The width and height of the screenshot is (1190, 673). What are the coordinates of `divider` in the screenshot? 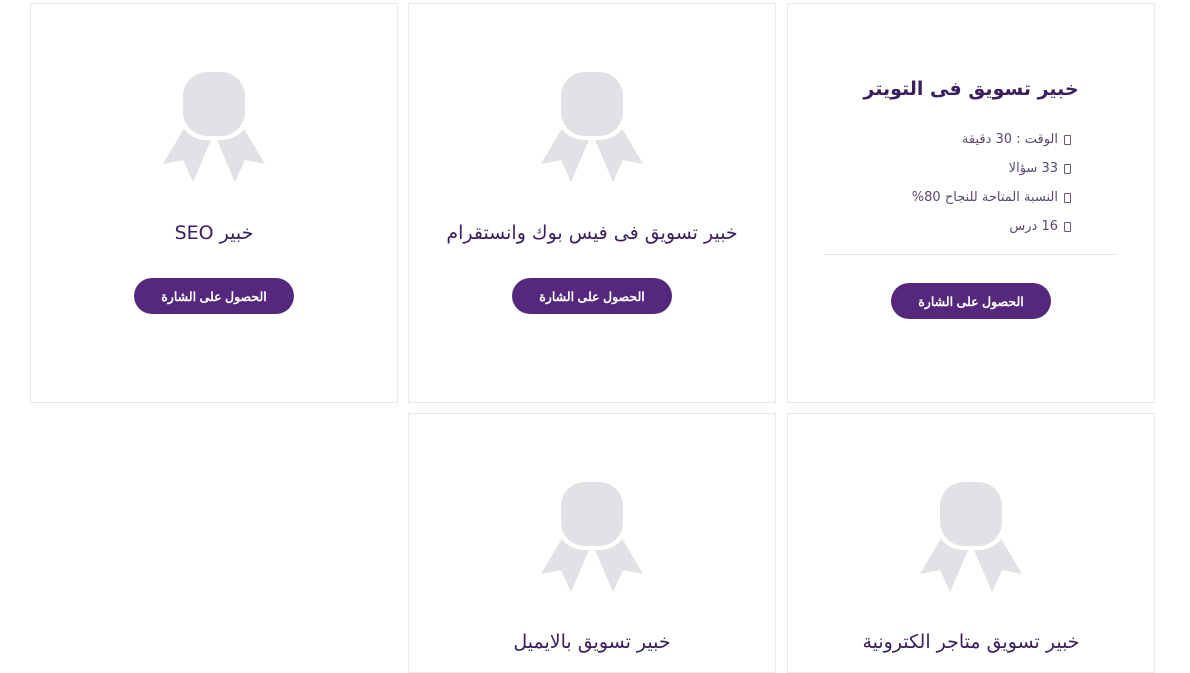 It's located at (971, 254).